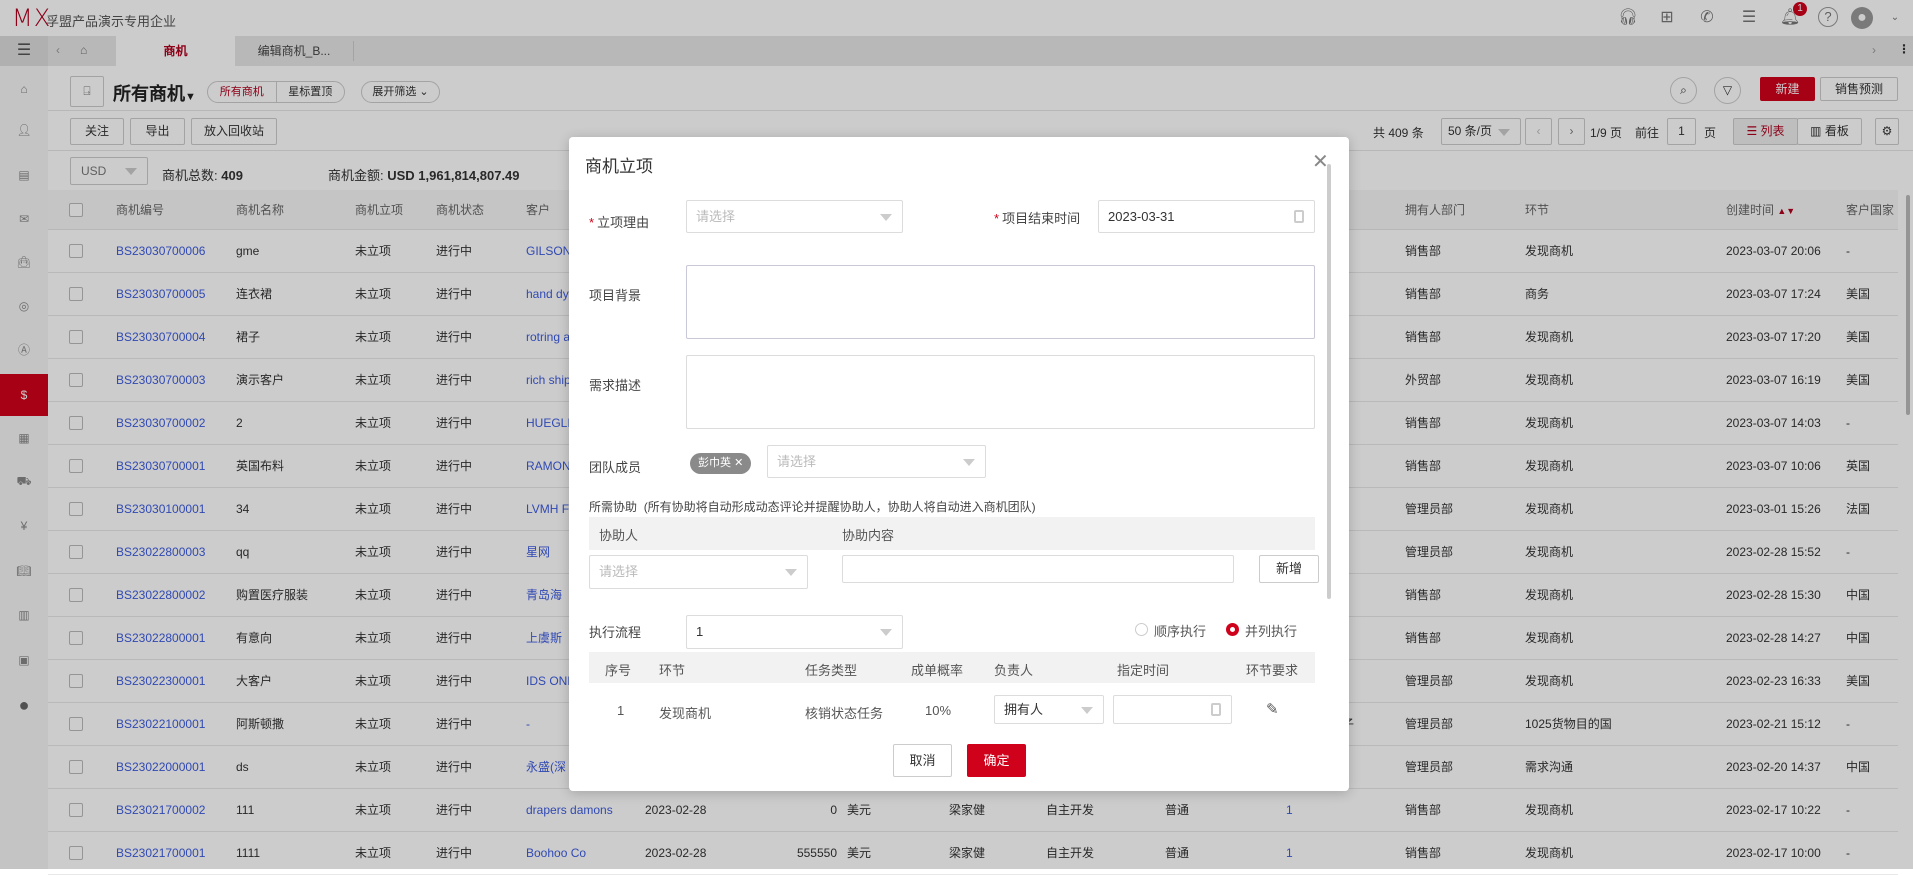 The image size is (1913, 875). I want to click on assist-add-button: 新增, so click(1289, 569).